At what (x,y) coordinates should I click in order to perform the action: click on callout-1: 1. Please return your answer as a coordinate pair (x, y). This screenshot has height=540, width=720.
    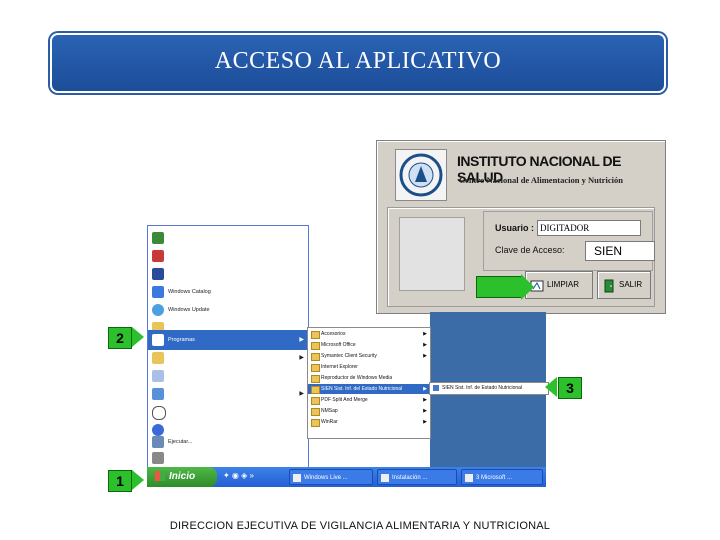
    Looking at the image, I should click on (120, 481).